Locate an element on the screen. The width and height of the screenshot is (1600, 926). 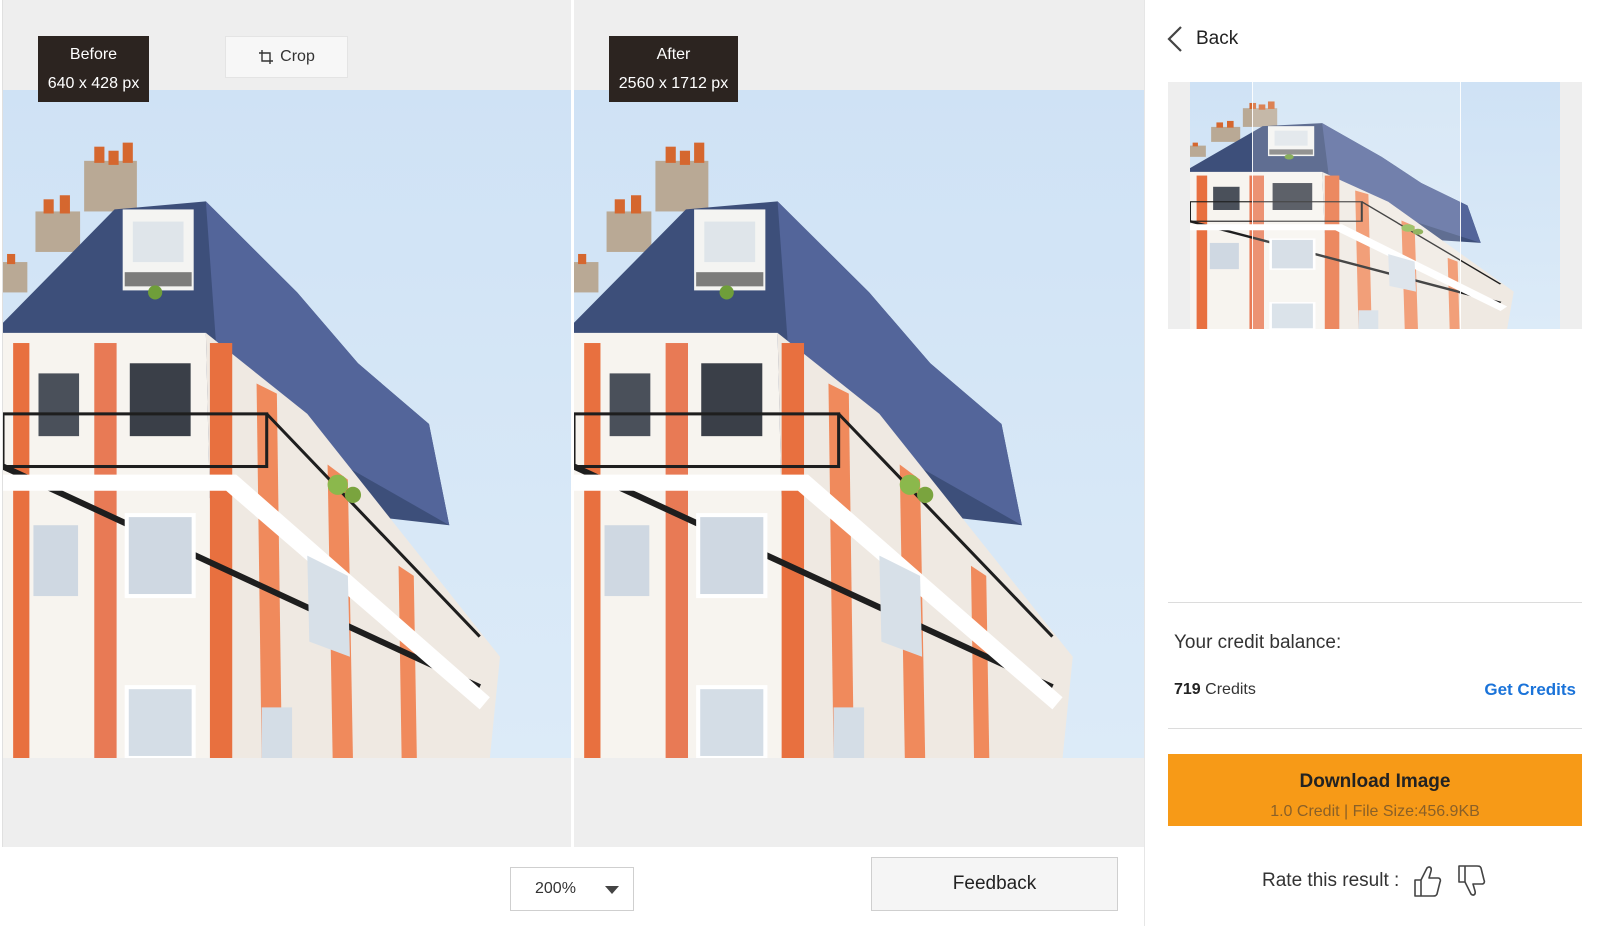
after-dimensions: 2560 x 1712 px is located at coordinates (673, 83).